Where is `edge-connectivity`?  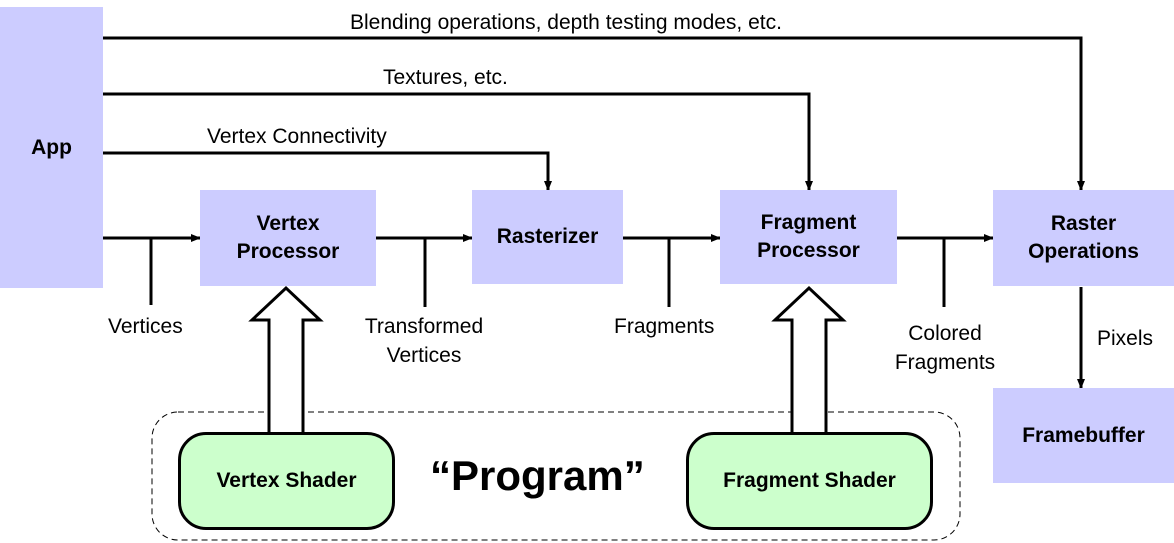
edge-connectivity is located at coordinates (327, 171).